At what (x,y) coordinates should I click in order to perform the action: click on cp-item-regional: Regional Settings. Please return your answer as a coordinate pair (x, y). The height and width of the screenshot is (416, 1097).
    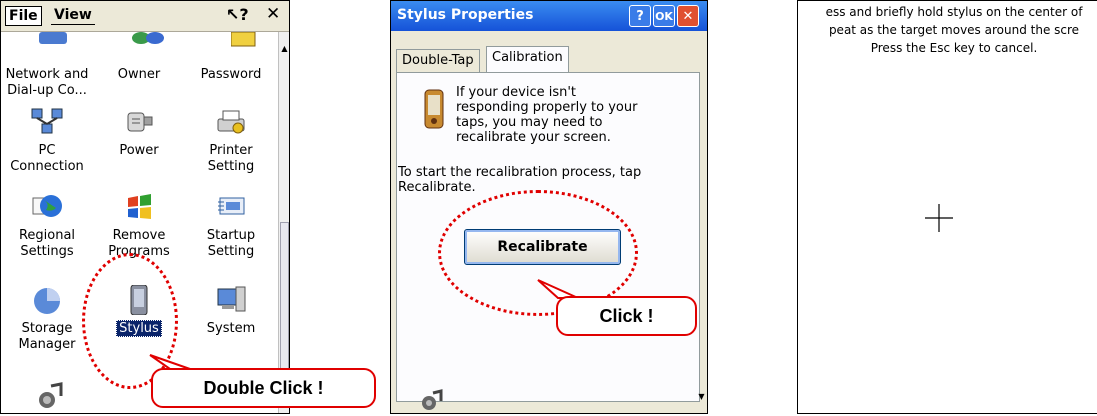
    Looking at the image, I should click on (47, 226).